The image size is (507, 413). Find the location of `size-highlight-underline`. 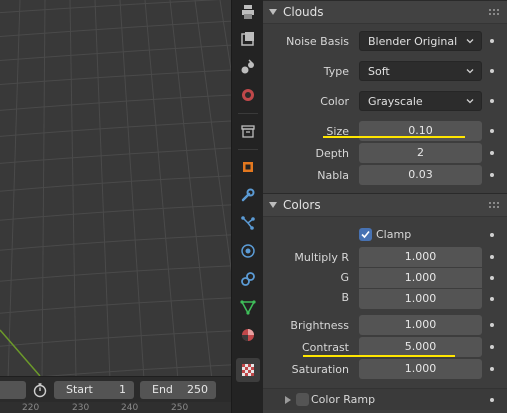

size-highlight-underline is located at coordinates (394, 137).